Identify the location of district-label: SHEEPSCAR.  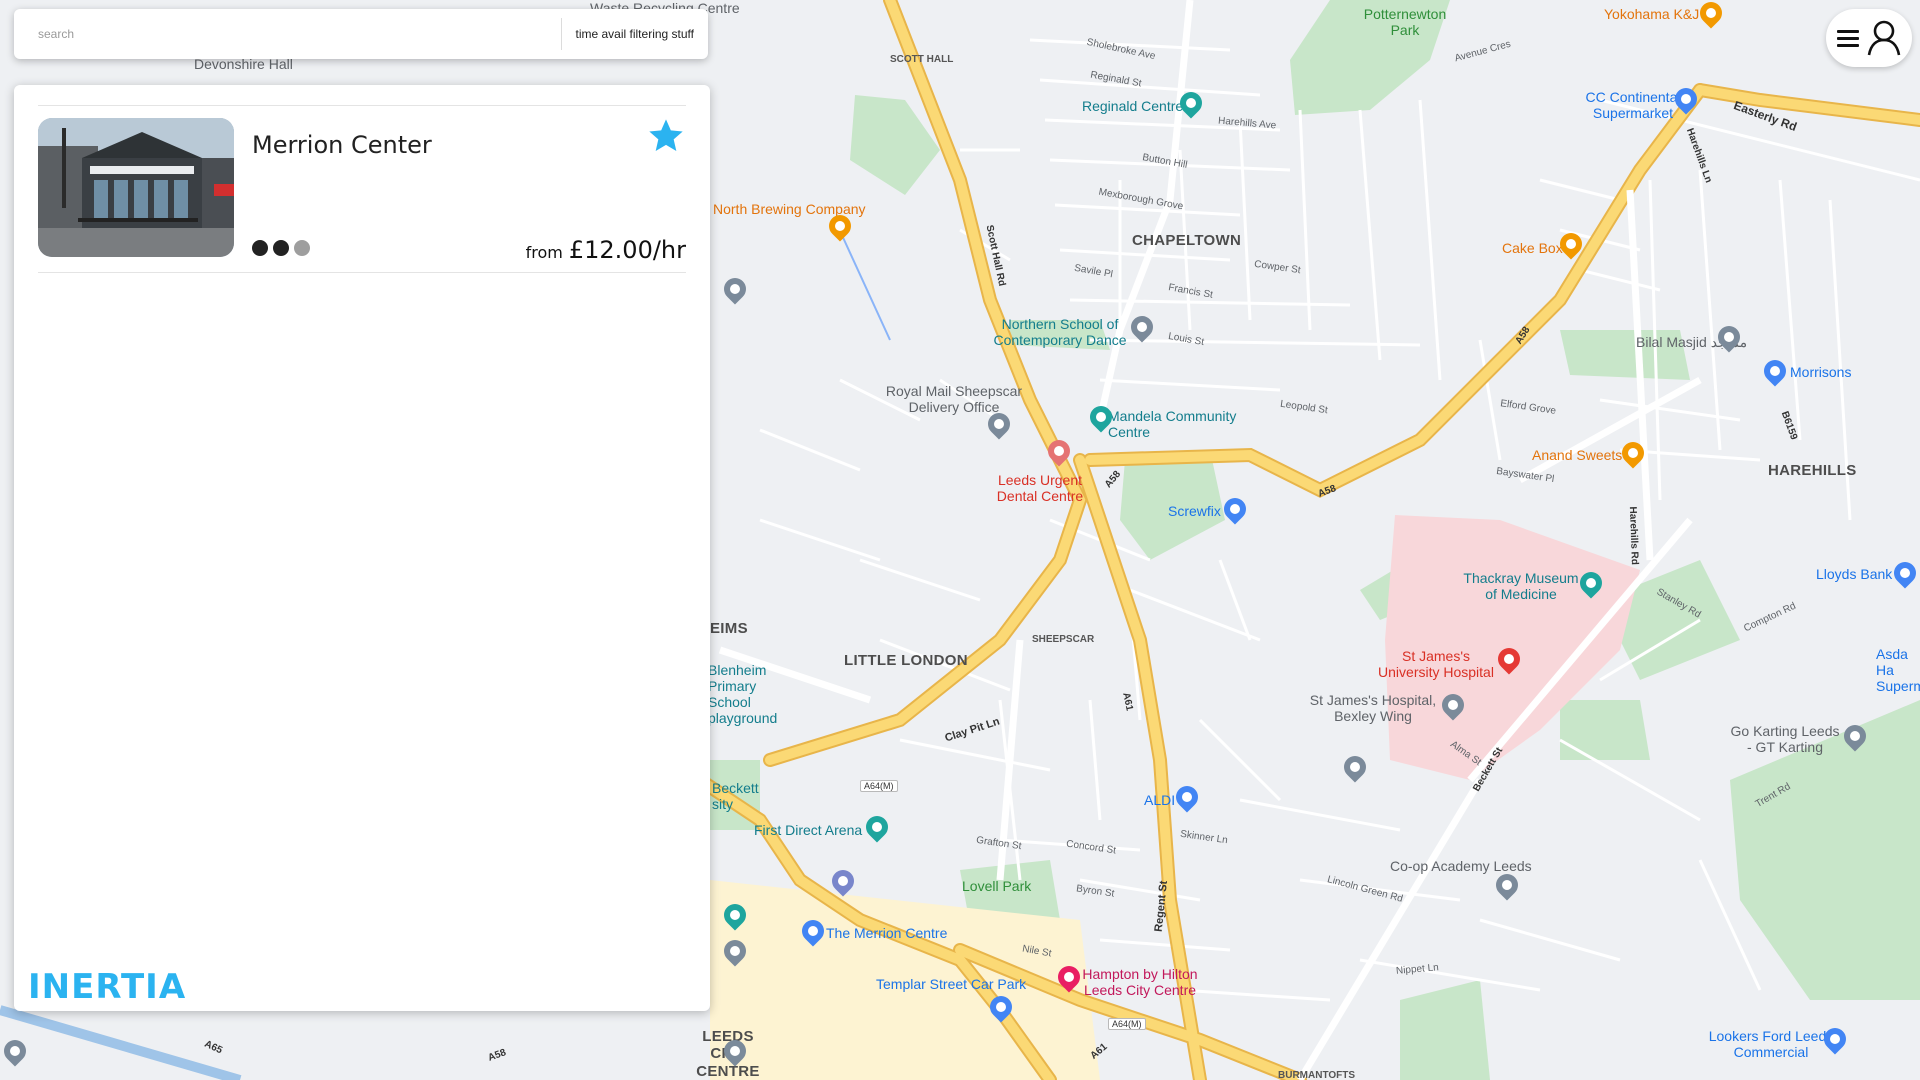
(1063, 639).